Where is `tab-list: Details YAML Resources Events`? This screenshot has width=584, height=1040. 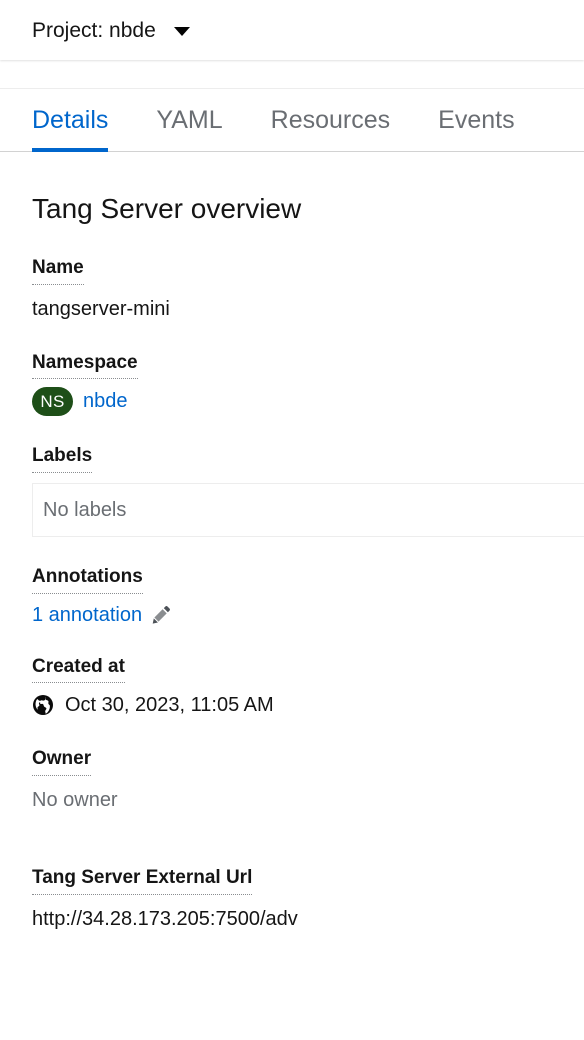
tab-list: Details YAML Resources Events is located at coordinates (285, 120).